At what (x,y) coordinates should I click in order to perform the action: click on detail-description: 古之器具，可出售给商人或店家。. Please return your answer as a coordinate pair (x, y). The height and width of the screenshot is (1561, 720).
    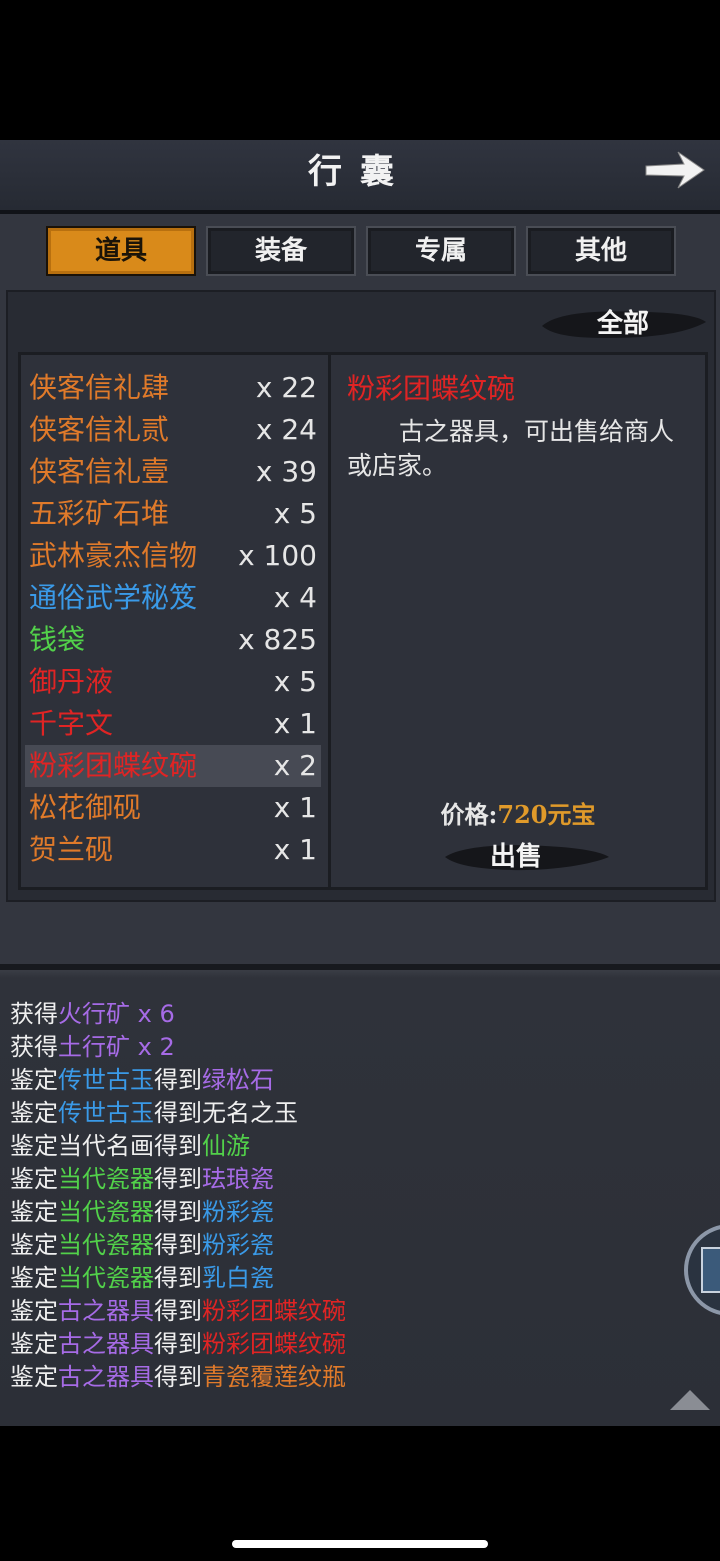
    Looking at the image, I should click on (511, 448).